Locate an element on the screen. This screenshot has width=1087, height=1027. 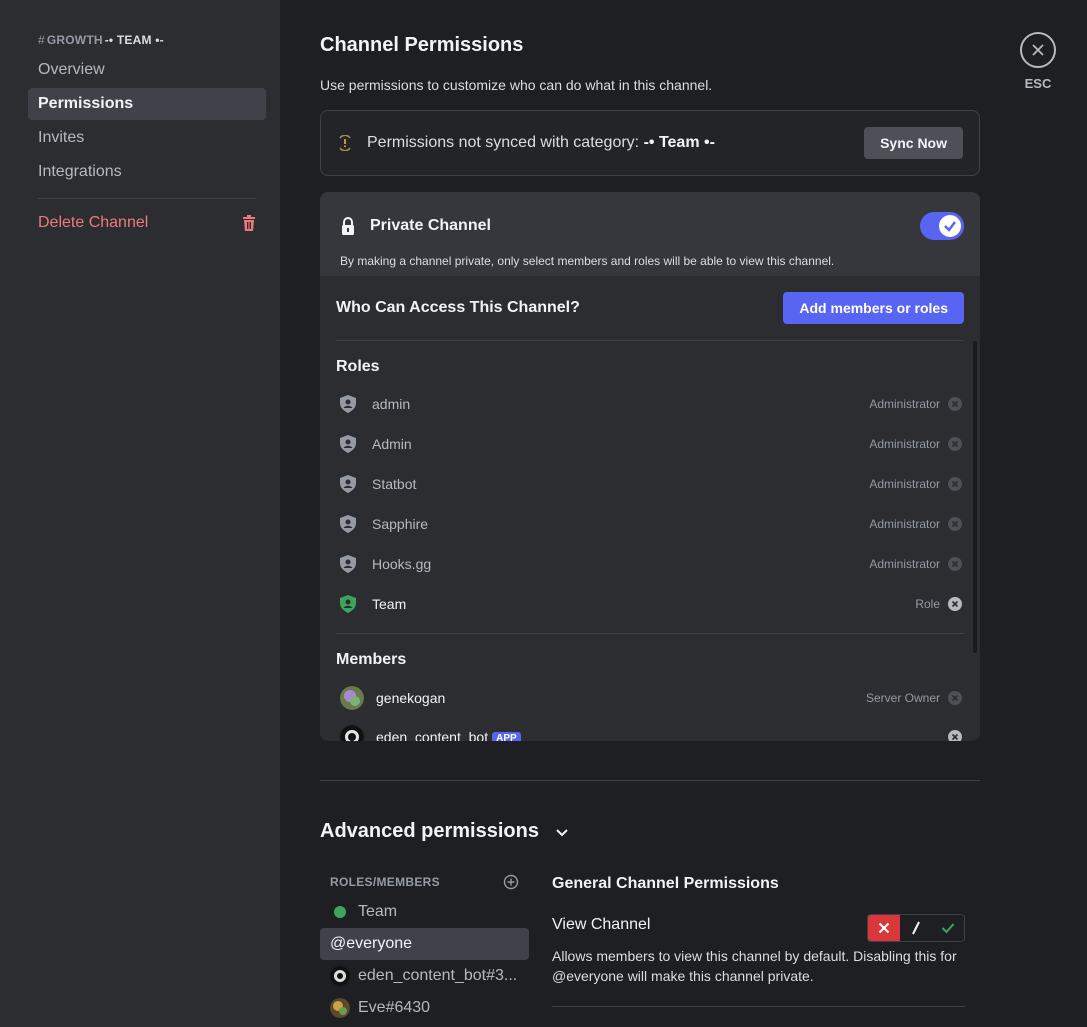
trash-icon is located at coordinates (249, 223).